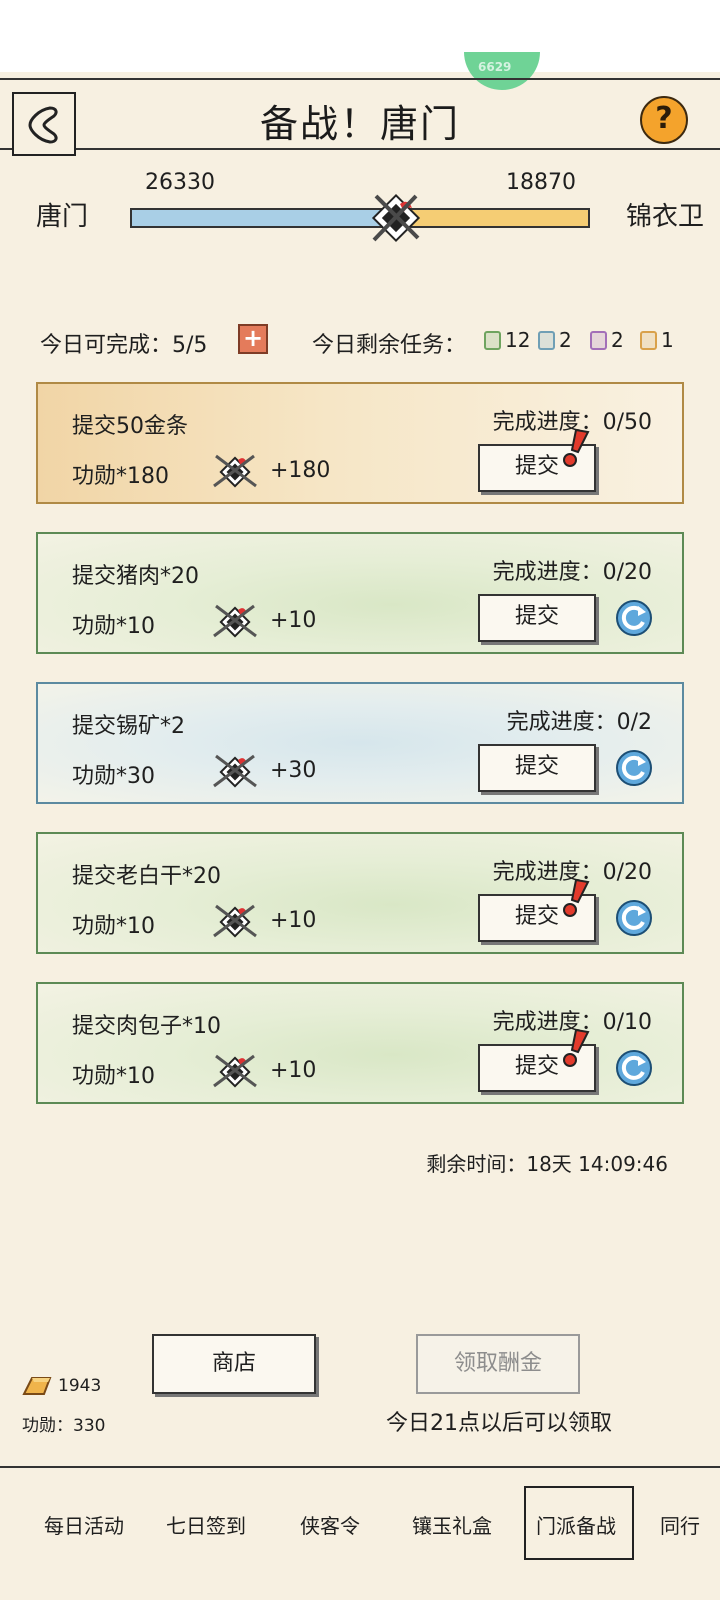 The height and width of the screenshot is (1600, 720). I want to click on counter-green: 12, so click(507, 340).